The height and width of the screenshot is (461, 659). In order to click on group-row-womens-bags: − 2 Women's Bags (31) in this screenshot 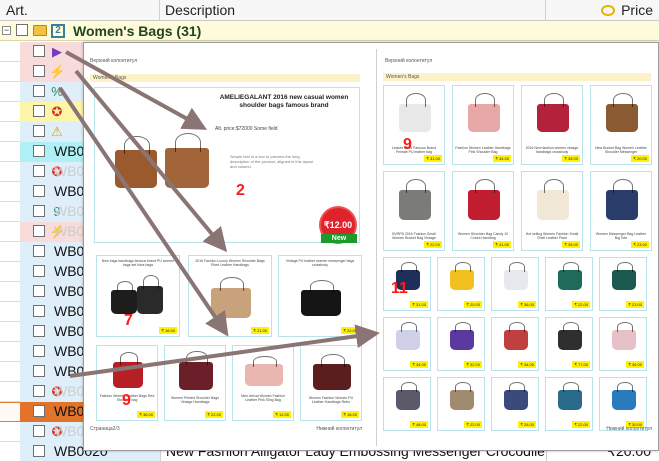, I will do `click(329, 31)`.